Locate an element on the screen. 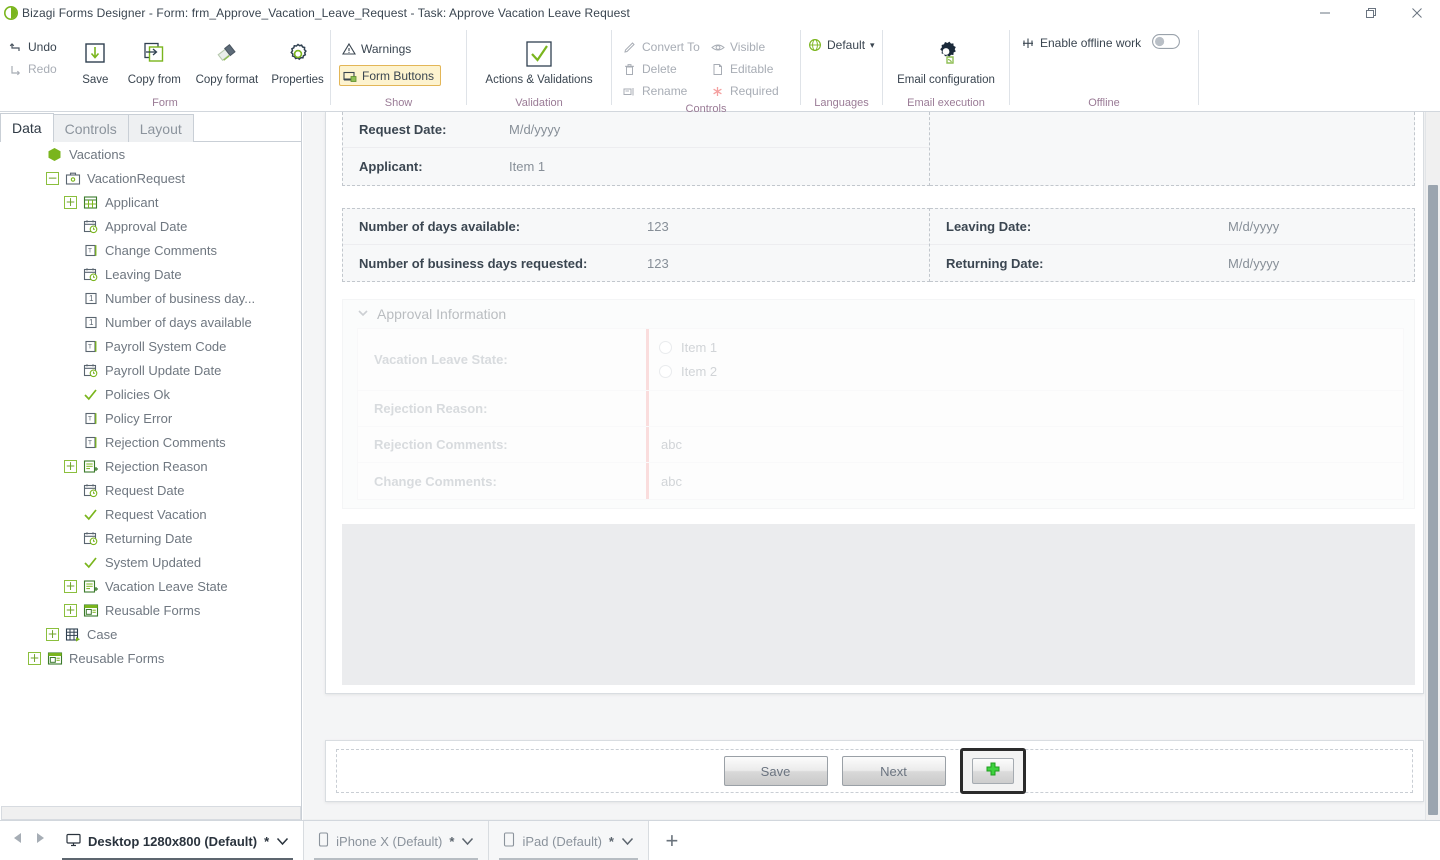  device-tab-desktop: Desktop 1280x800 (Default) * is located at coordinates (178, 840).